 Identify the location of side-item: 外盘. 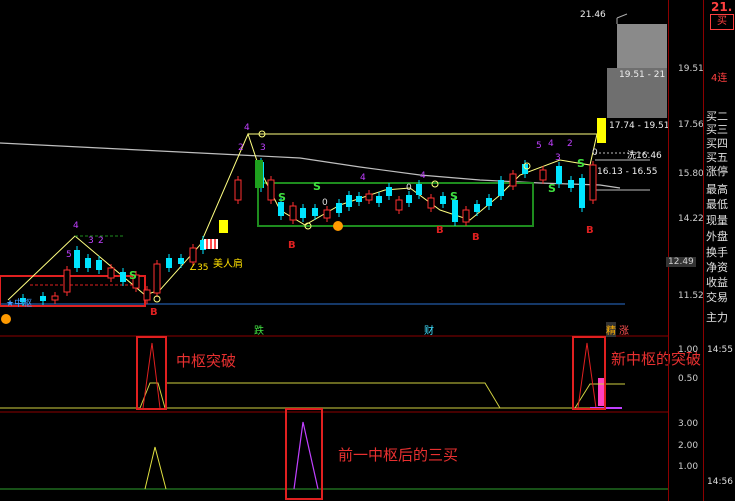
(717, 236).